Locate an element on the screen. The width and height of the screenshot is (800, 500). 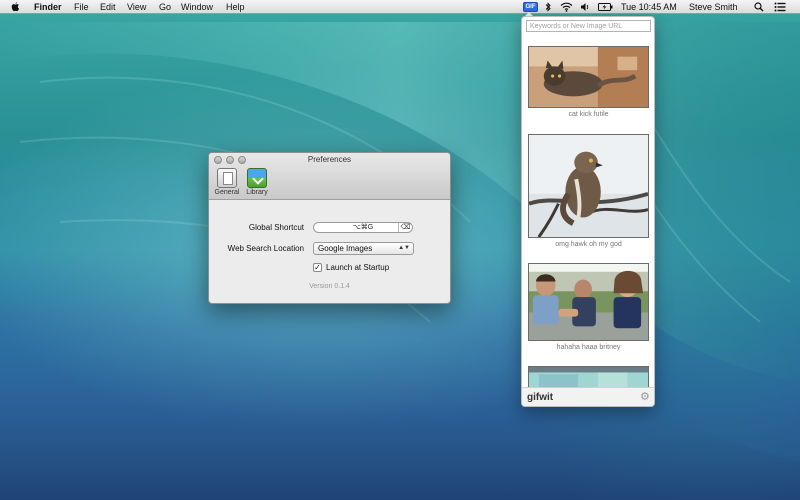
web-search-location-value: Google Images is located at coordinates (345, 248).